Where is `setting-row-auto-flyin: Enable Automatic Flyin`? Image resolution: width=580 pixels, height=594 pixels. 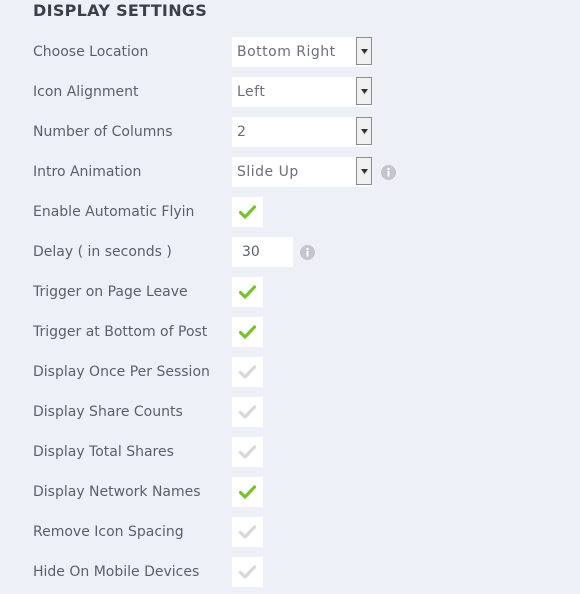 setting-row-auto-flyin: Enable Automatic Flyin is located at coordinates (290, 212).